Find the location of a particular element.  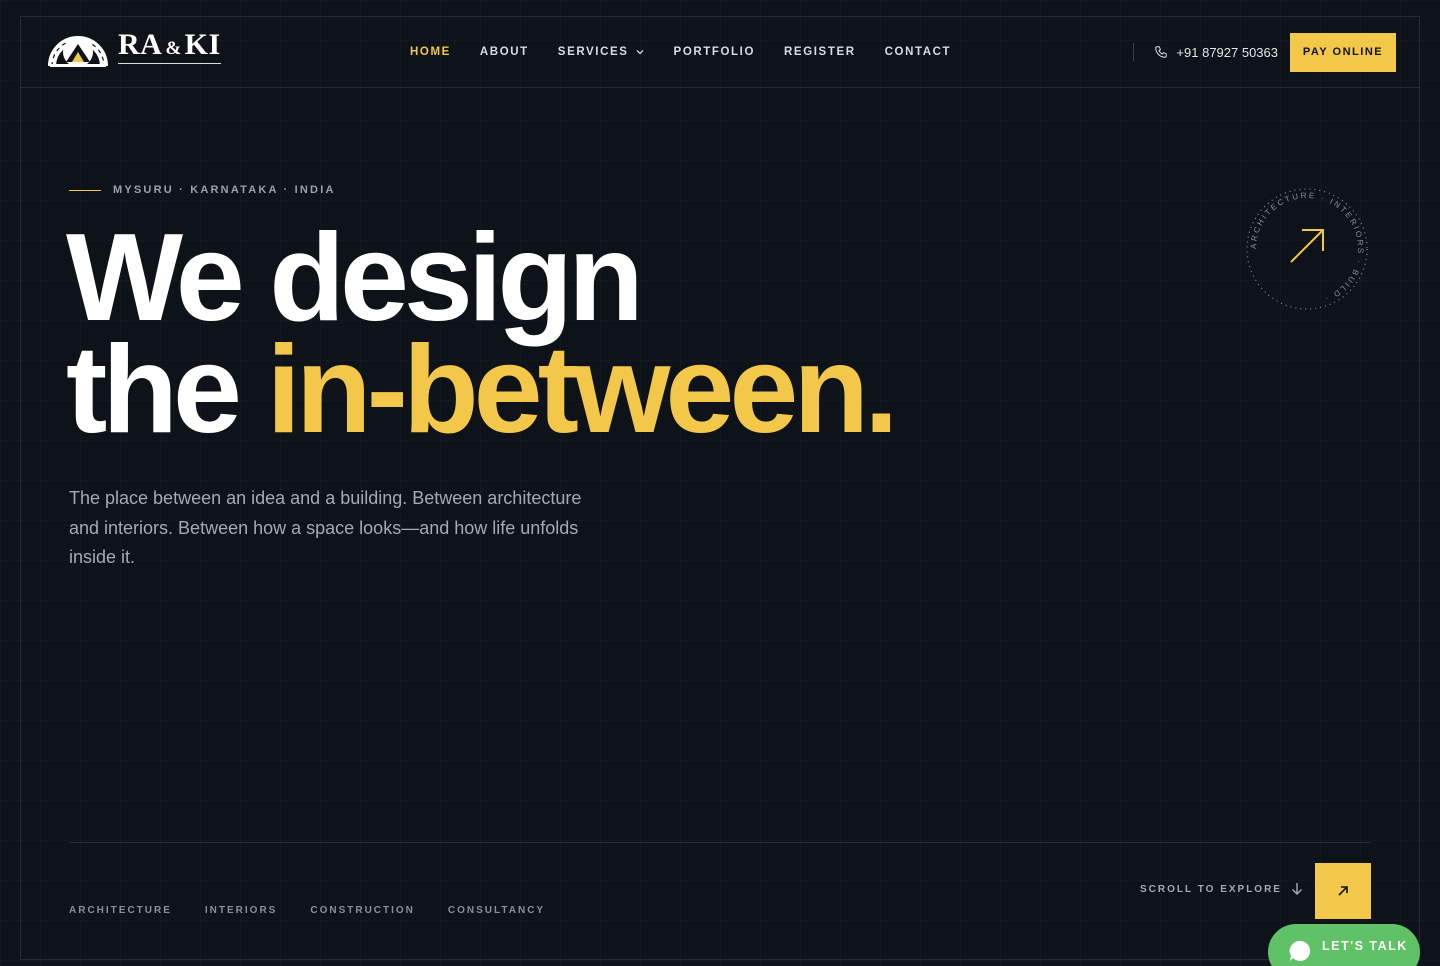

nav-item-portfolio: PORTFOLIO is located at coordinates (714, 52).